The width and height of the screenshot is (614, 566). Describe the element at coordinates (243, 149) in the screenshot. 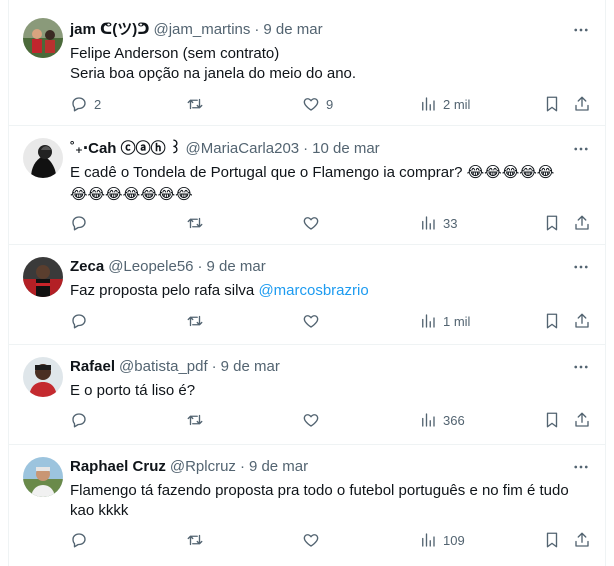

I see `user-handle: @MariaCarla203` at that location.